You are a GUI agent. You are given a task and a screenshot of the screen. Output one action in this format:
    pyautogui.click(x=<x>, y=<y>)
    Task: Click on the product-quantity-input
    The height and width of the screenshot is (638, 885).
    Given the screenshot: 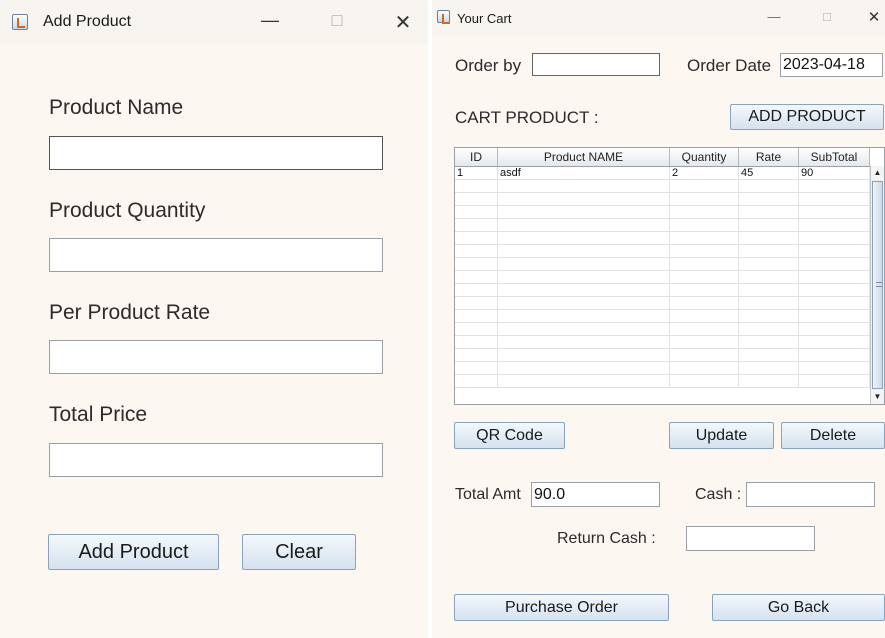 What is the action you would take?
    pyautogui.click(x=216, y=255)
    